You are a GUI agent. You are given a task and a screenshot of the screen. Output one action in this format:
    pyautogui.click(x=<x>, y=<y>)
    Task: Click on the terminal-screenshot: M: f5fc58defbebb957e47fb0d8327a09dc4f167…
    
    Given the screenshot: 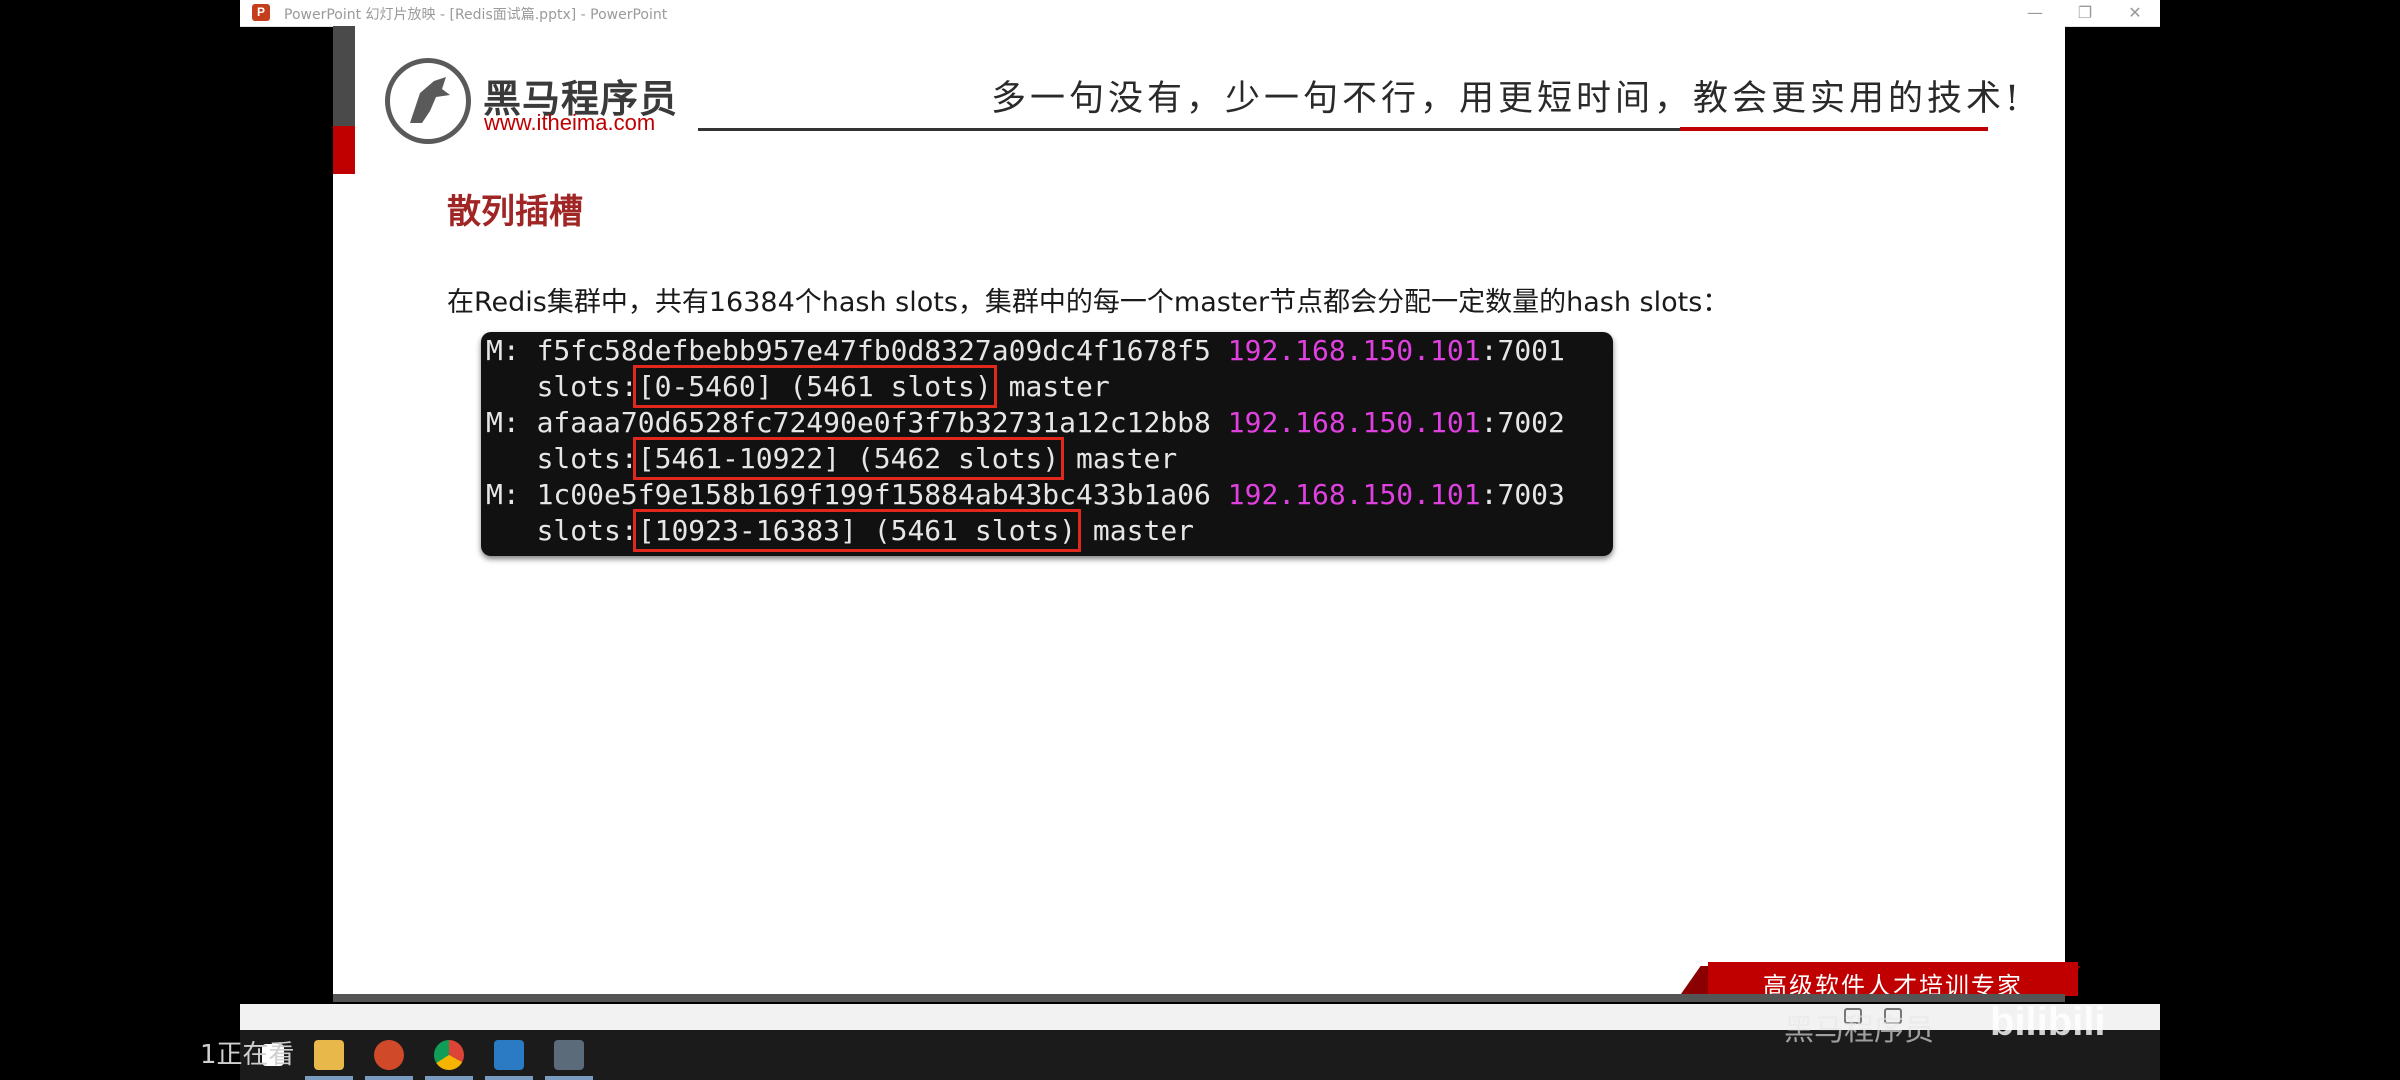 What is the action you would take?
    pyautogui.click(x=1047, y=444)
    